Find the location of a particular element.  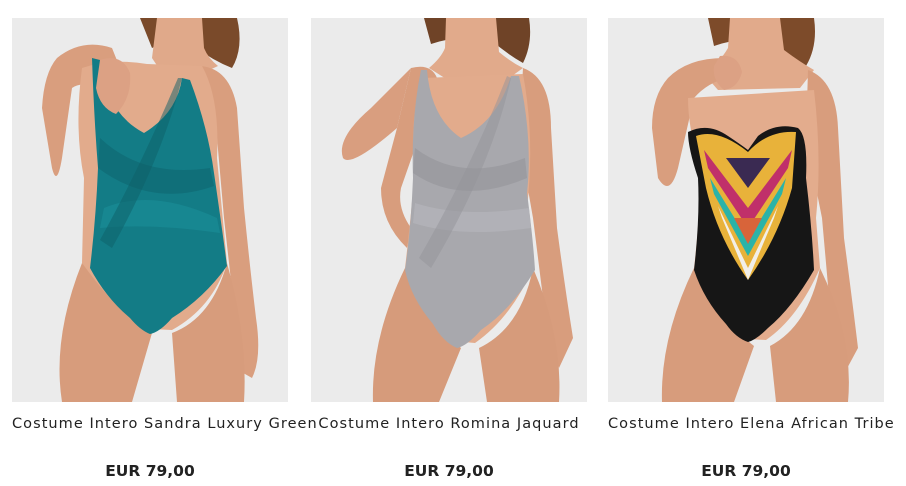

product-name: Costume Intero Sandra Luxury Green is located at coordinates (164, 424).